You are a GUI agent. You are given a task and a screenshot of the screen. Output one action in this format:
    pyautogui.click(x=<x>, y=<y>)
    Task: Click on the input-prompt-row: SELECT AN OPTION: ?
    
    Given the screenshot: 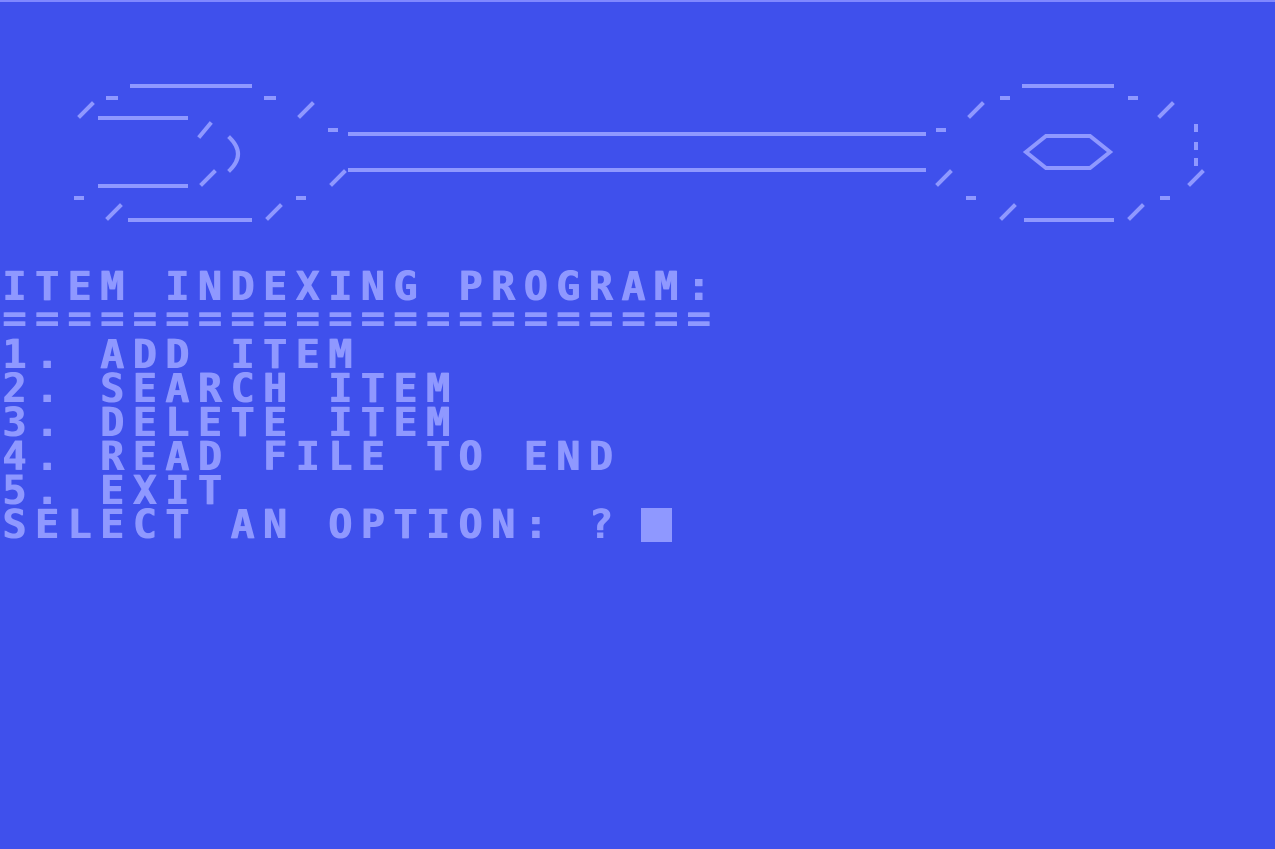 What is the action you would take?
    pyautogui.click(x=360, y=525)
    